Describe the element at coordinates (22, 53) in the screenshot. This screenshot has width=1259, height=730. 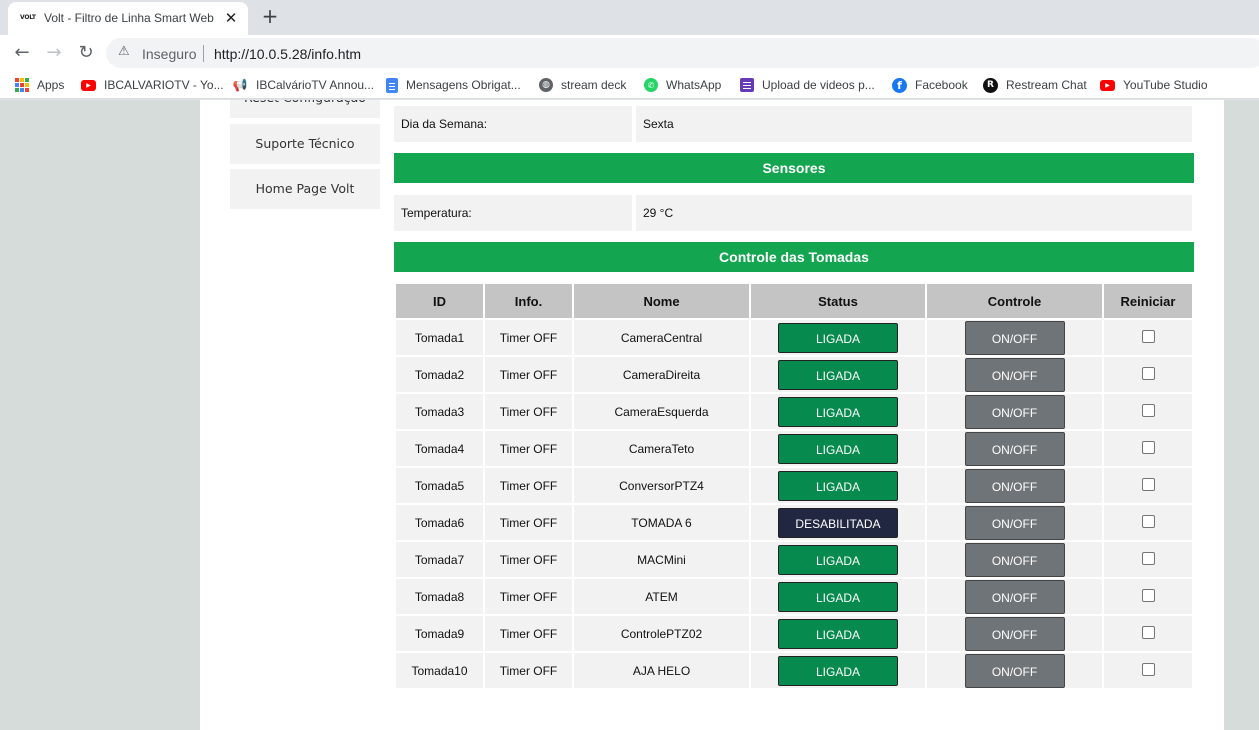
I see `back-arrow-icon: ←` at that location.